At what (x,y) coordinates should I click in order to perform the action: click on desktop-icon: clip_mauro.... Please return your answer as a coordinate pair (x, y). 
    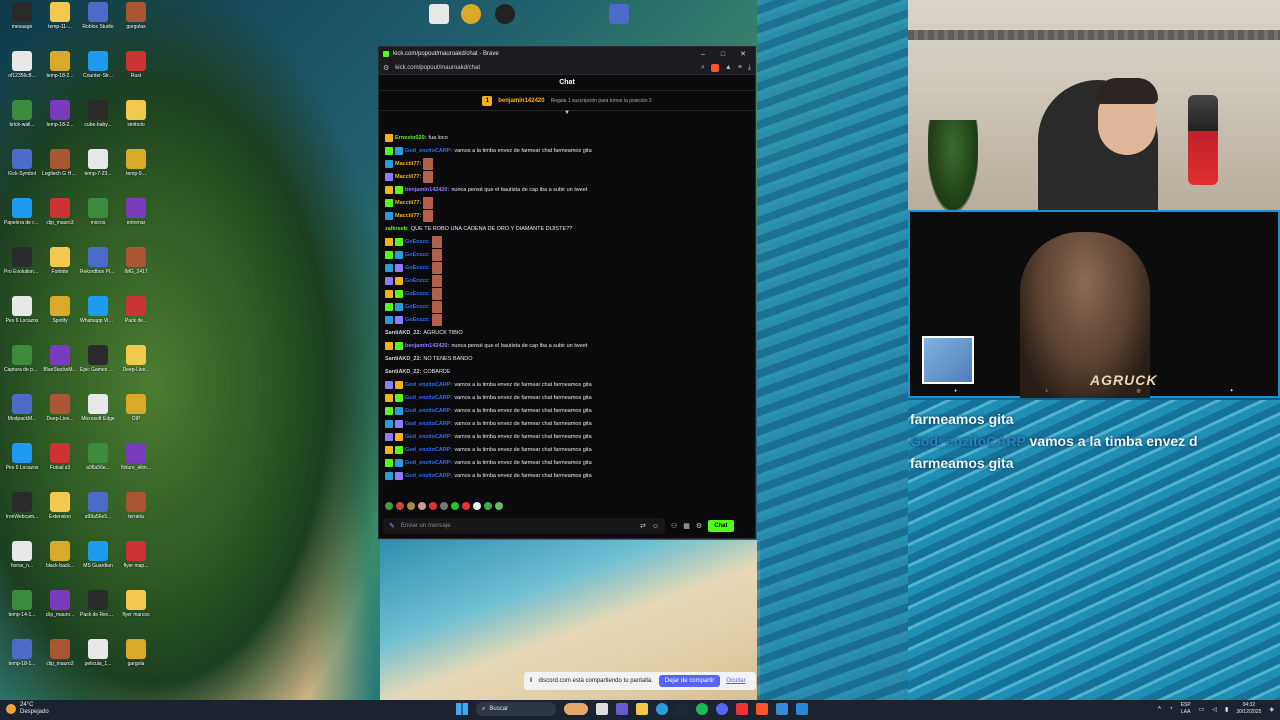
    Looking at the image, I should click on (60, 614).